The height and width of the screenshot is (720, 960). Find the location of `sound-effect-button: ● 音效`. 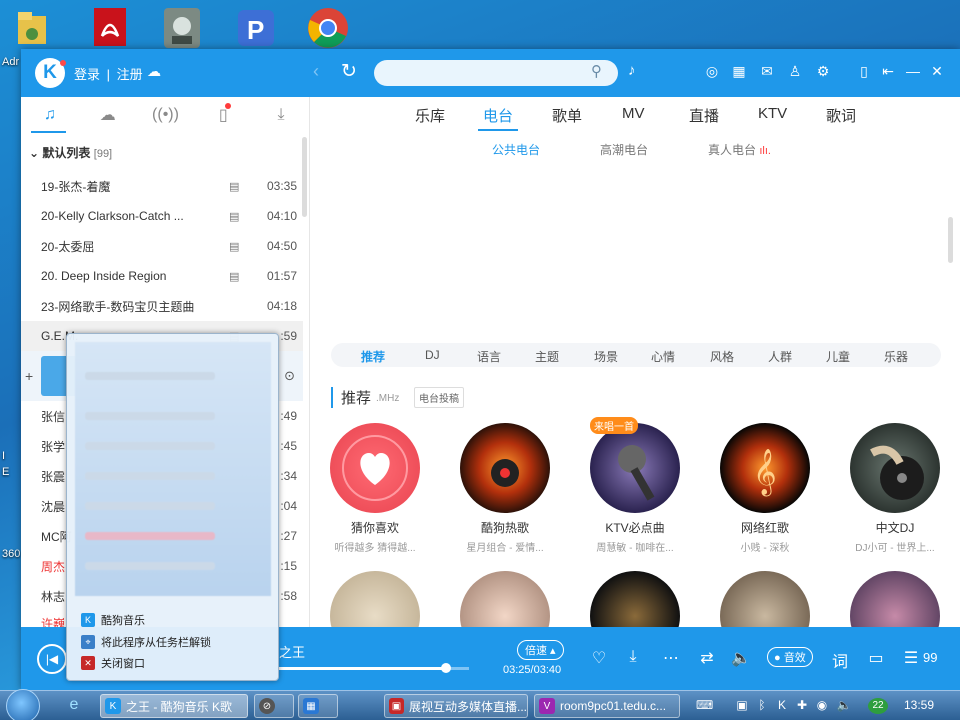

sound-effect-button: ● 音效 is located at coordinates (790, 657).